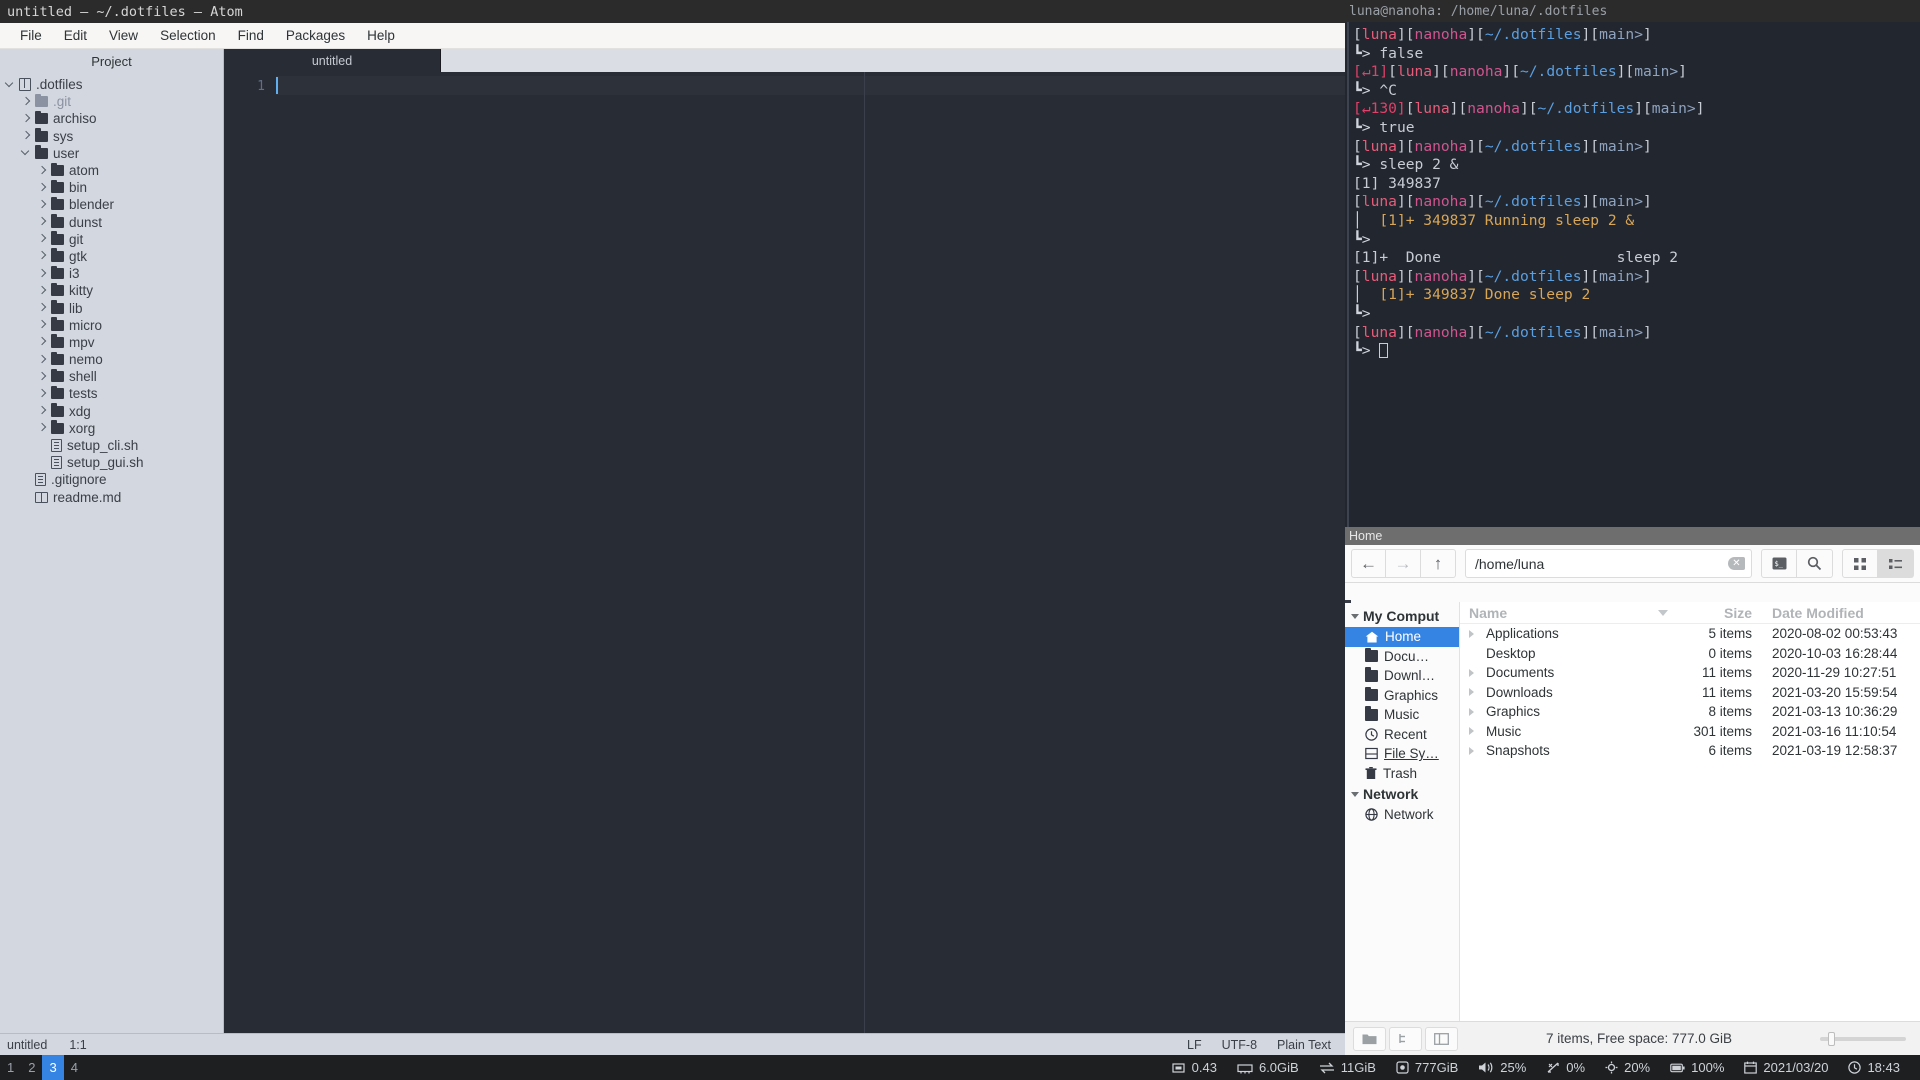 This screenshot has width=1920, height=1080. What do you see at coordinates (111, 84) in the screenshot?
I see `tree-item--dotfiles: .dotfiles` at bounding box center [111, 84].